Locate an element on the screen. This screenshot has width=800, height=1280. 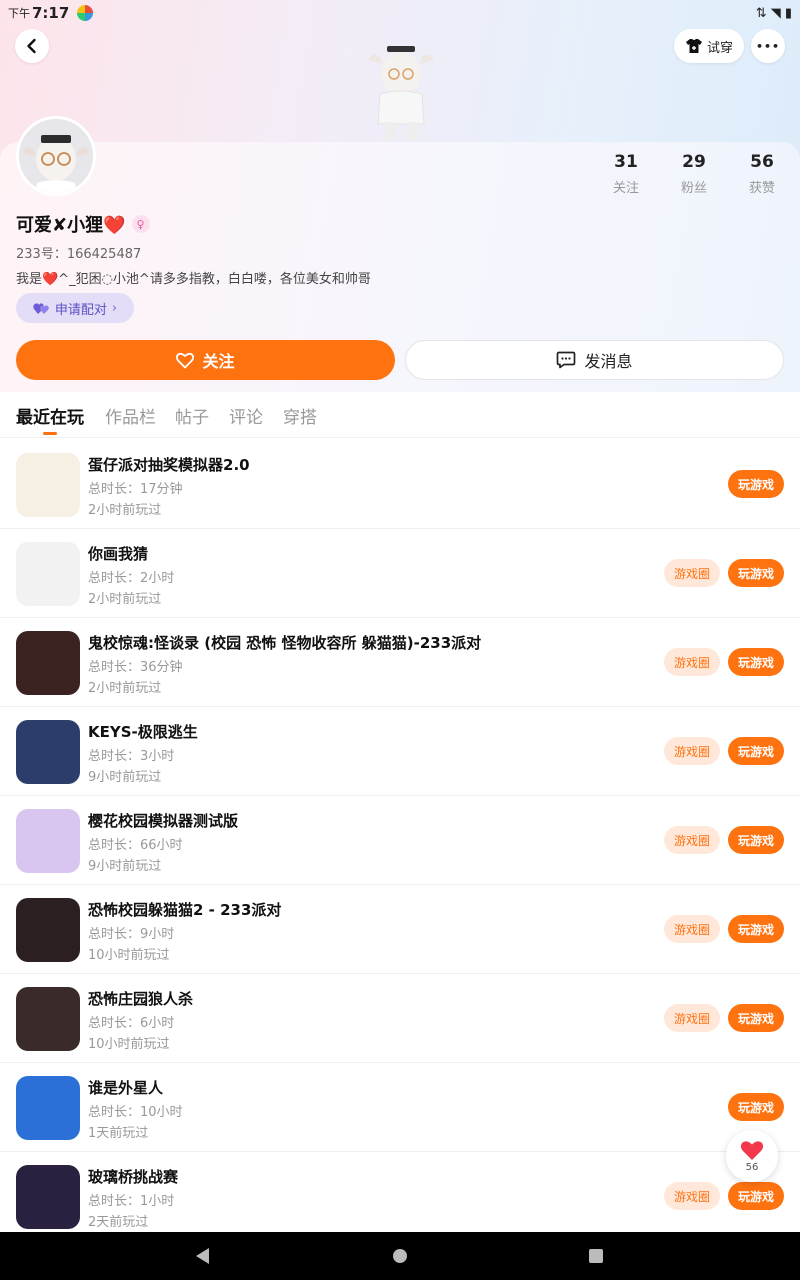
floating-like-button: 56 is located at coordinates (752, 1156).